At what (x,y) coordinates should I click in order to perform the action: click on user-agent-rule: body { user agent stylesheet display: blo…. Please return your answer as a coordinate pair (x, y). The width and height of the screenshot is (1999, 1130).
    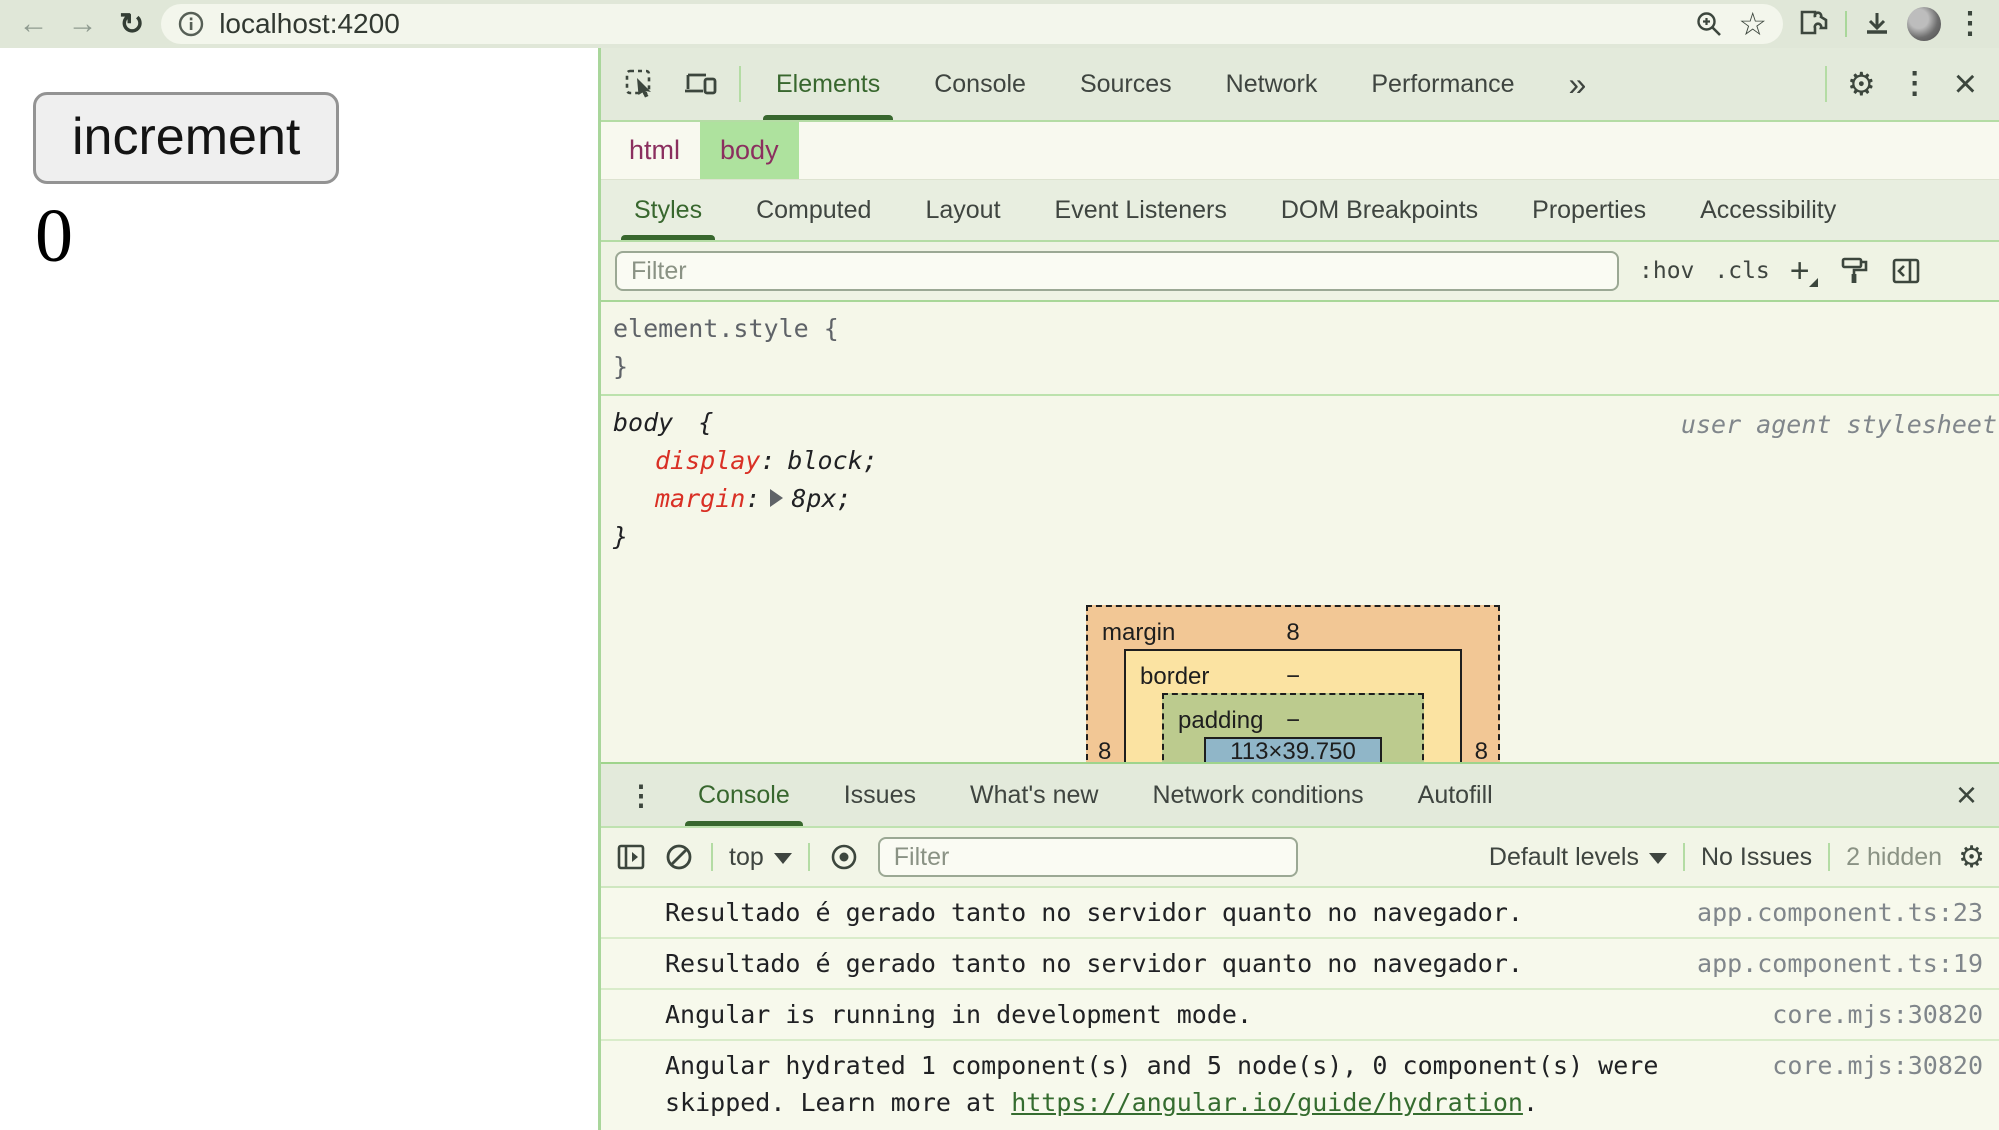
    Looking at the image, I should click on (1300, 480).